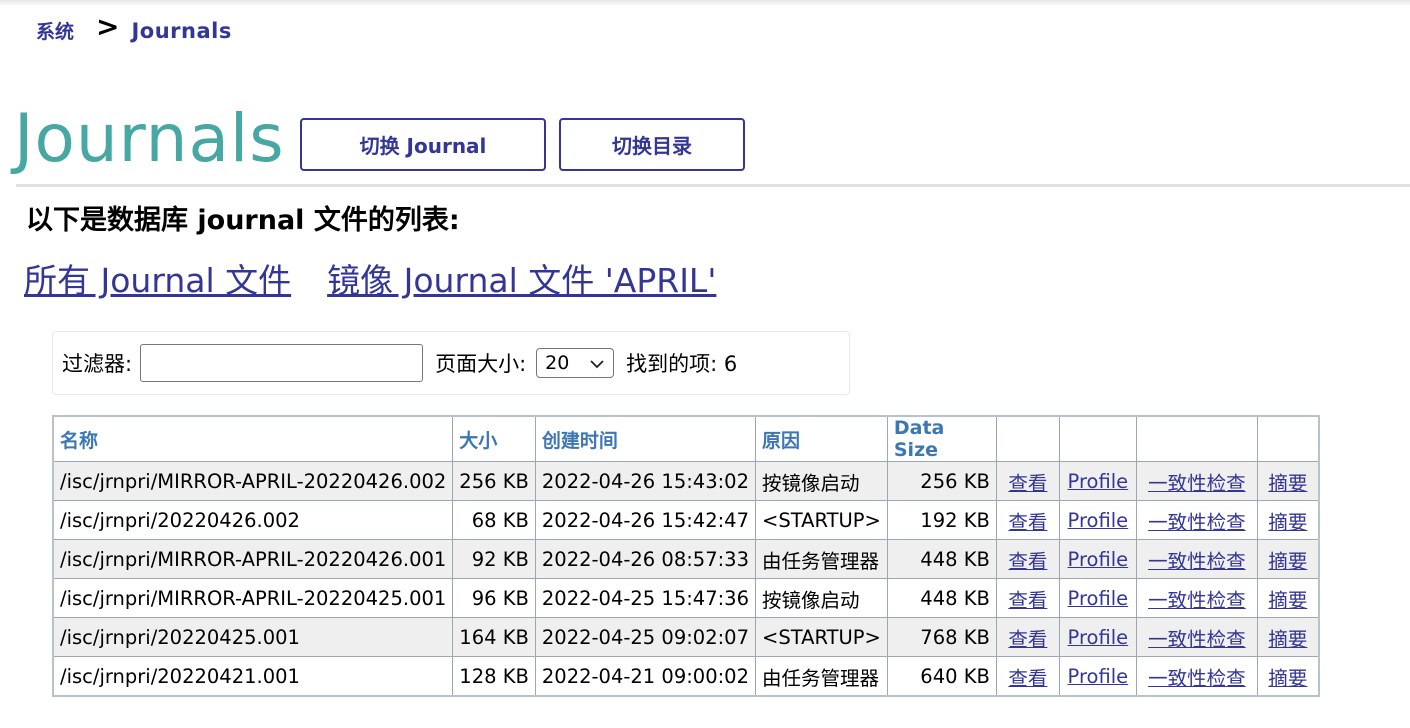 This screenshot has width=1410, height=728. I want to click on cell-size: 68 KB, so click(494, 520).